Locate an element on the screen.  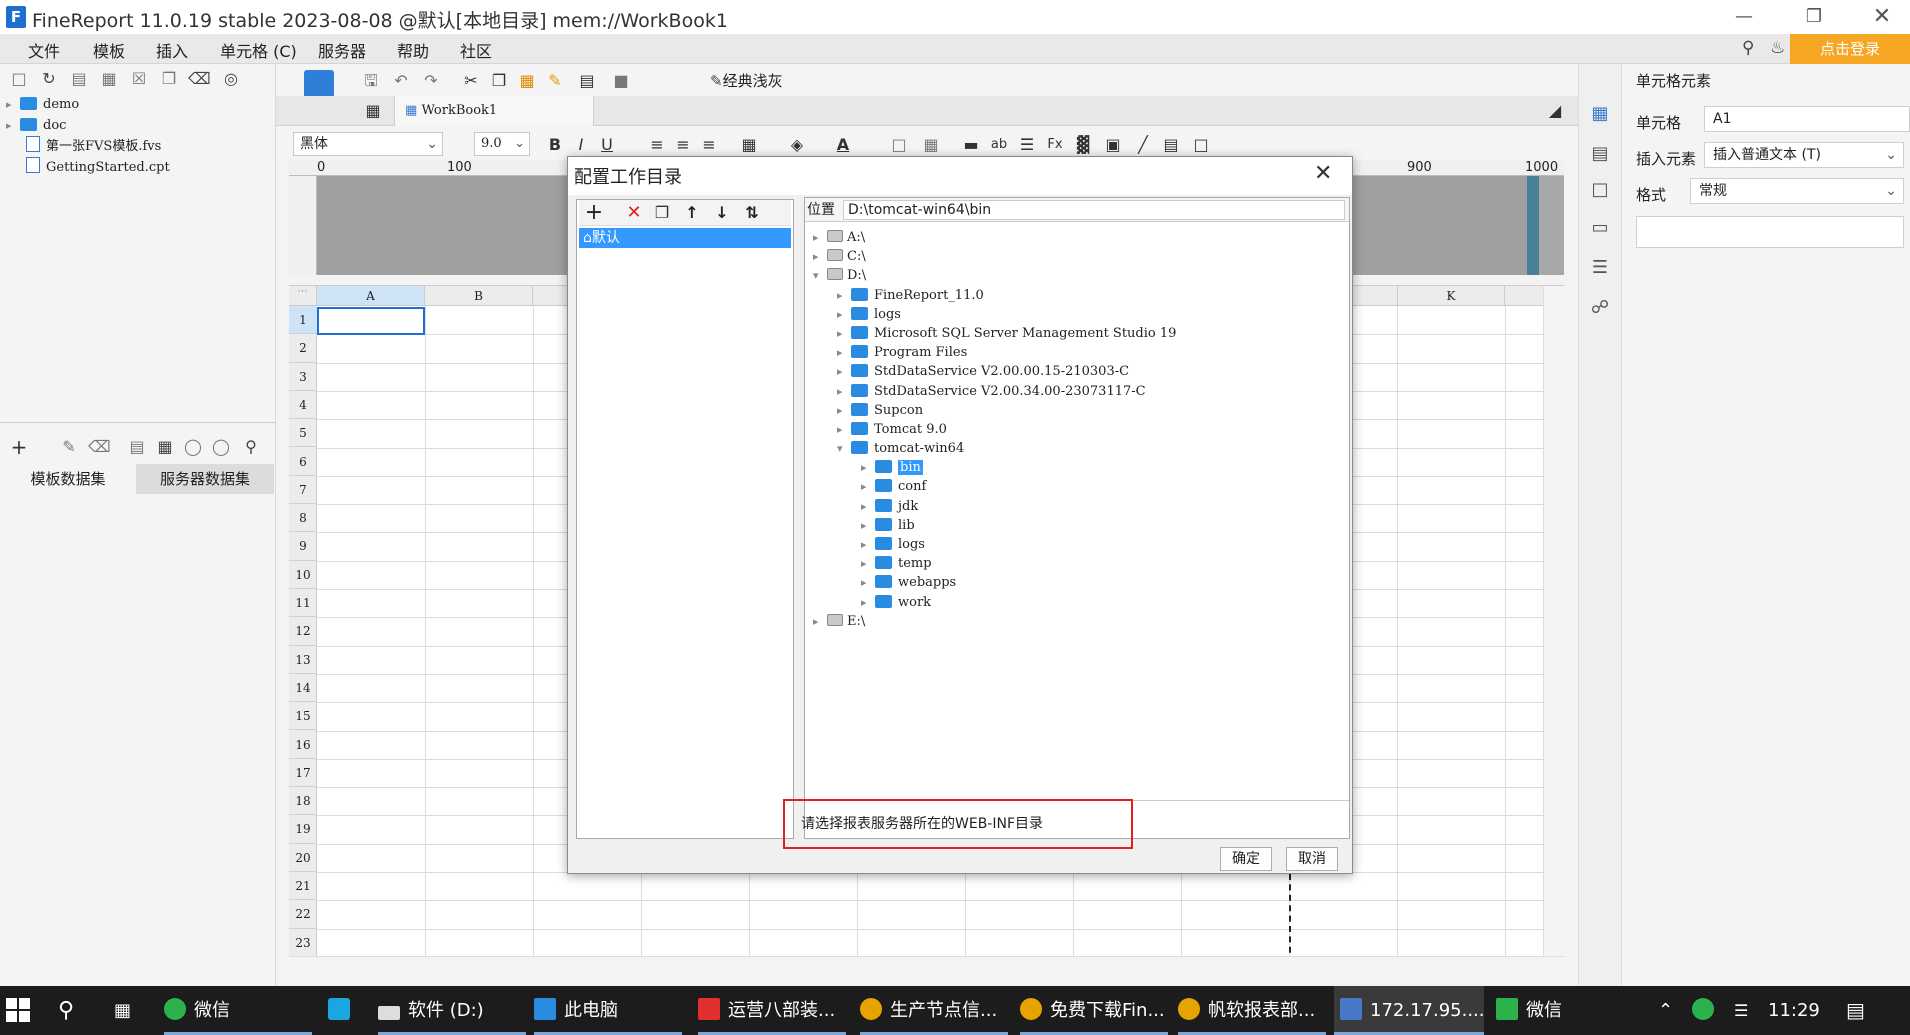
insert-text-ab-icon: ab is located at coordinates (999, 145).